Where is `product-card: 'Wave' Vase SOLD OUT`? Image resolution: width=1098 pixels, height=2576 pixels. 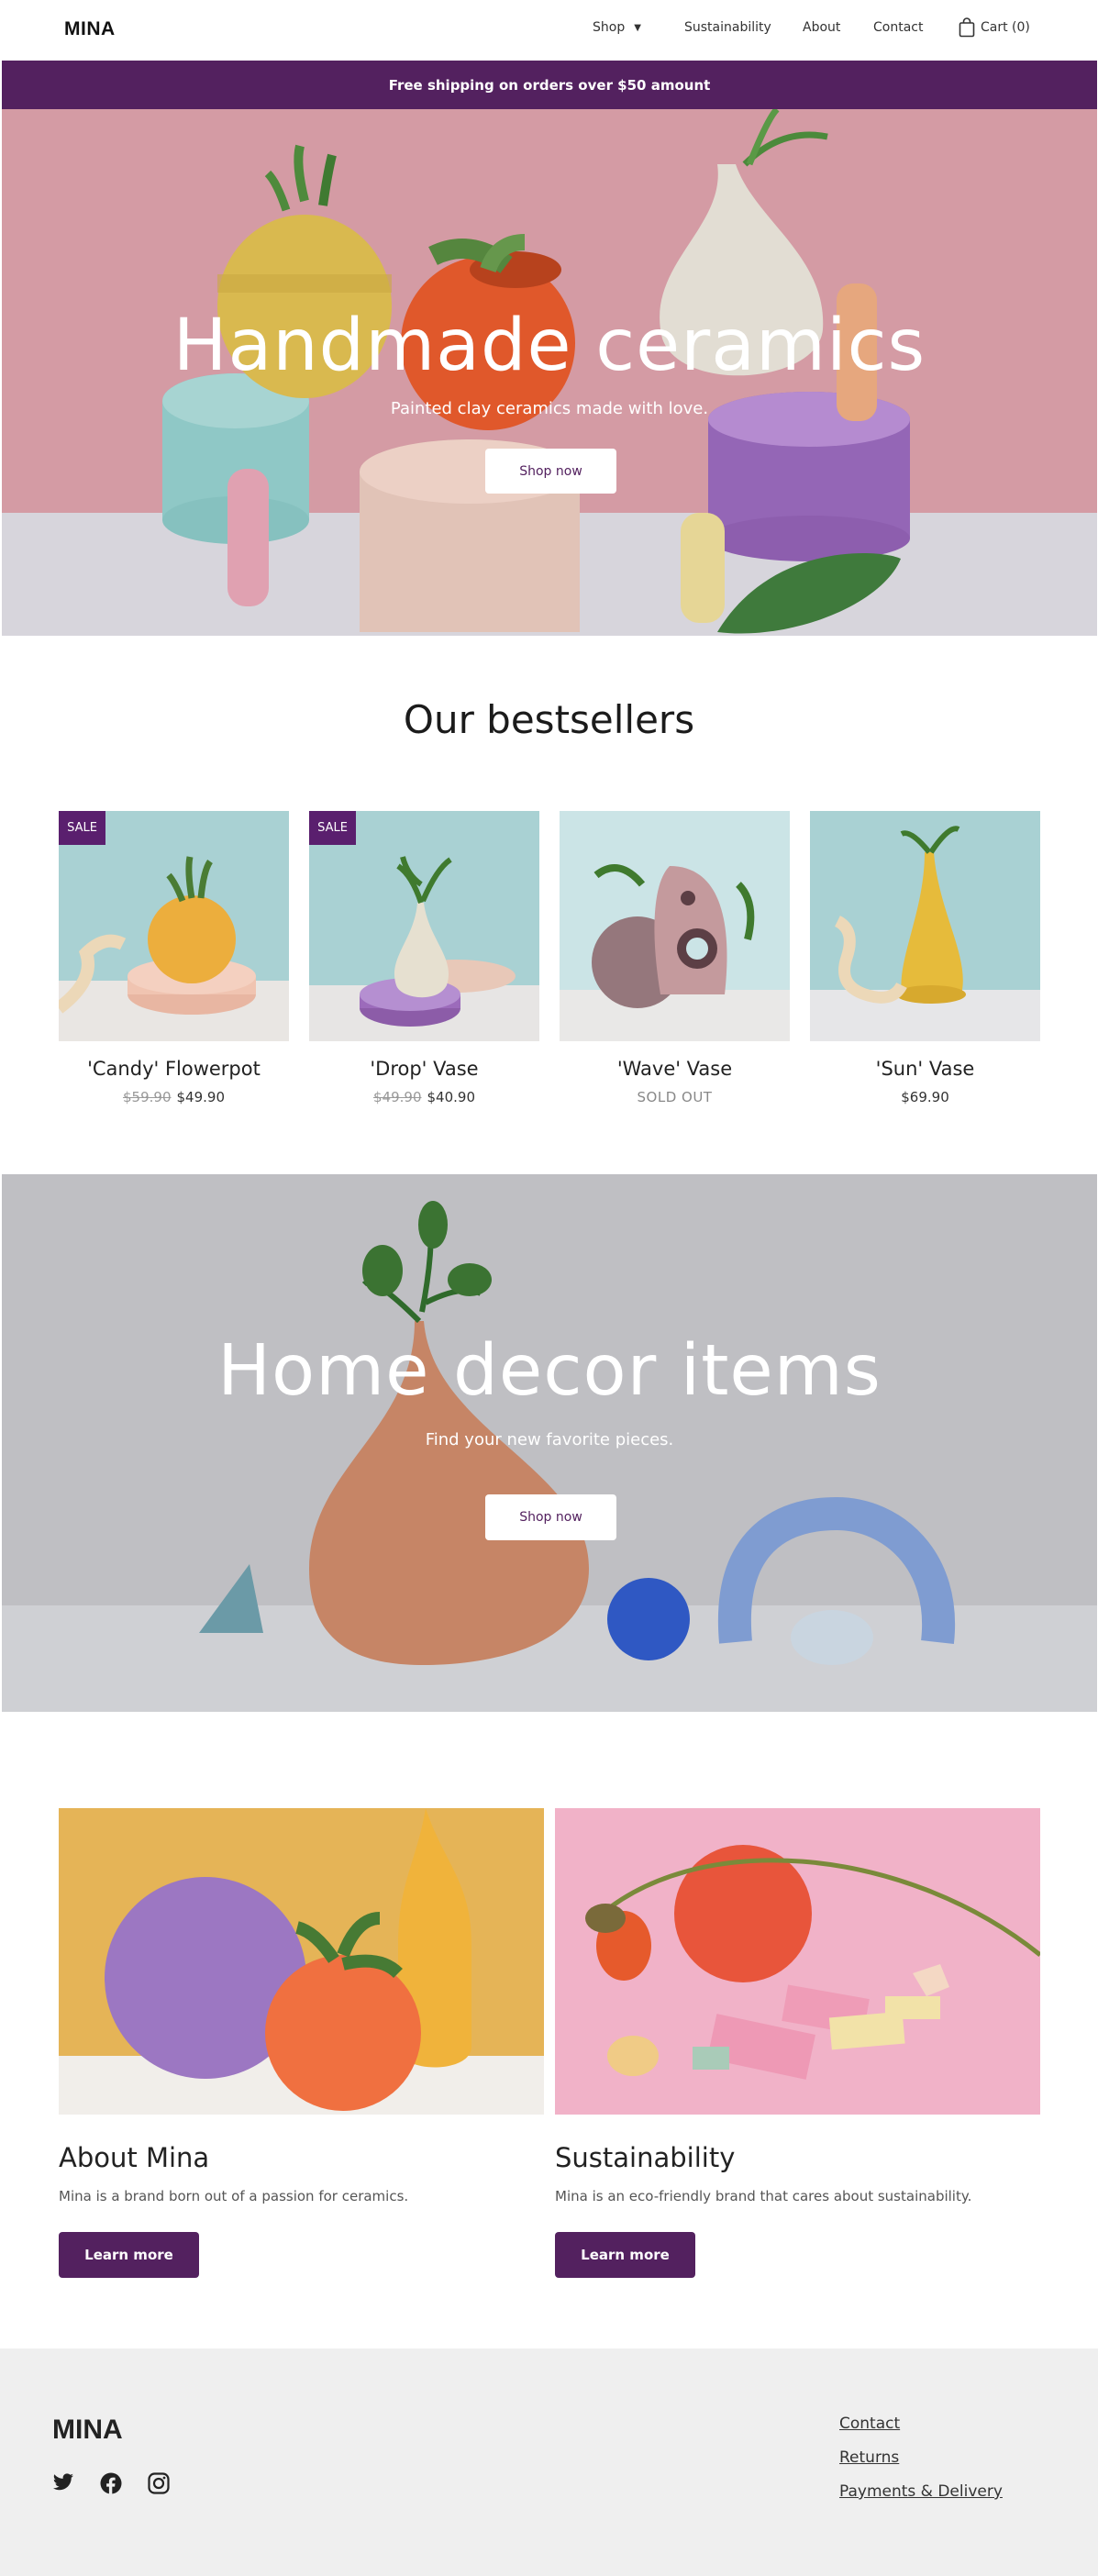
product-card: 'Wave' Vase SOLD OUT is located at coordinates (675, 958).